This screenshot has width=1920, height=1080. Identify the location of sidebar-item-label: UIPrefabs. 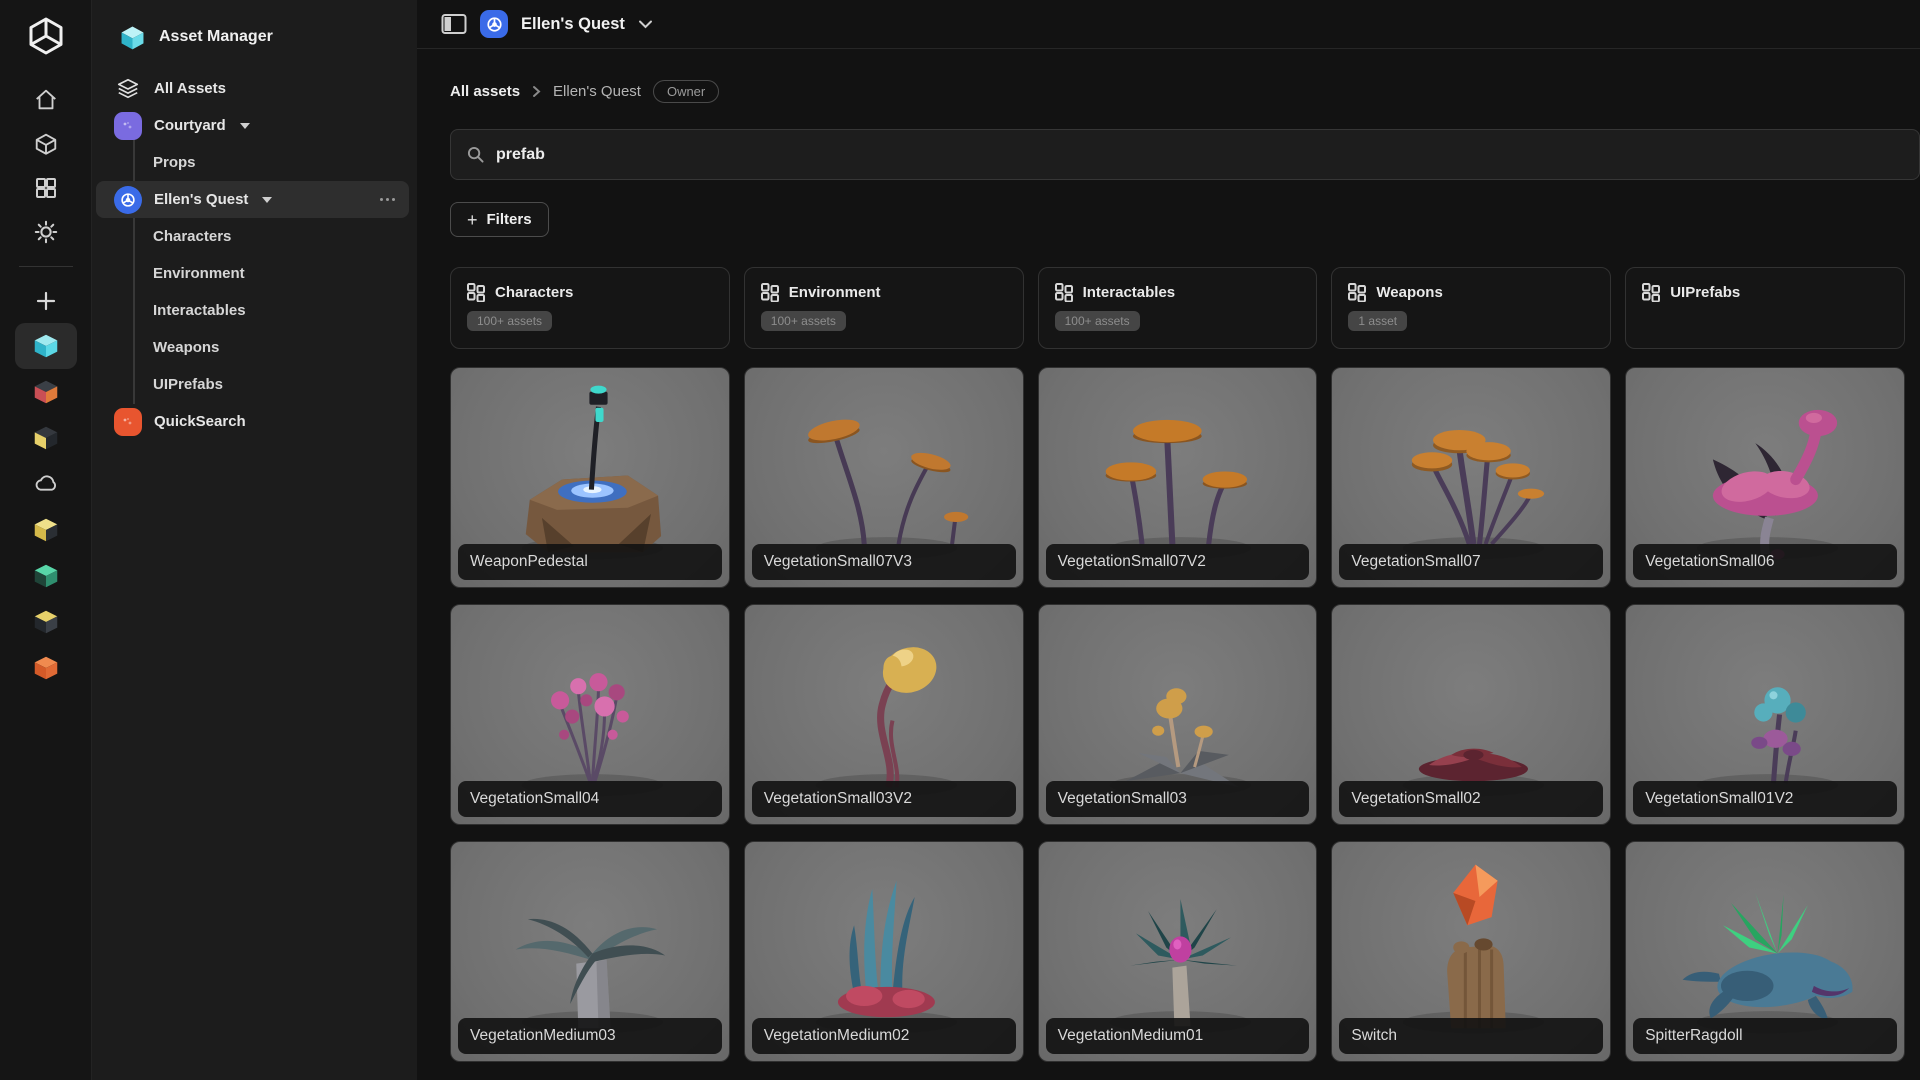
(188, 384).